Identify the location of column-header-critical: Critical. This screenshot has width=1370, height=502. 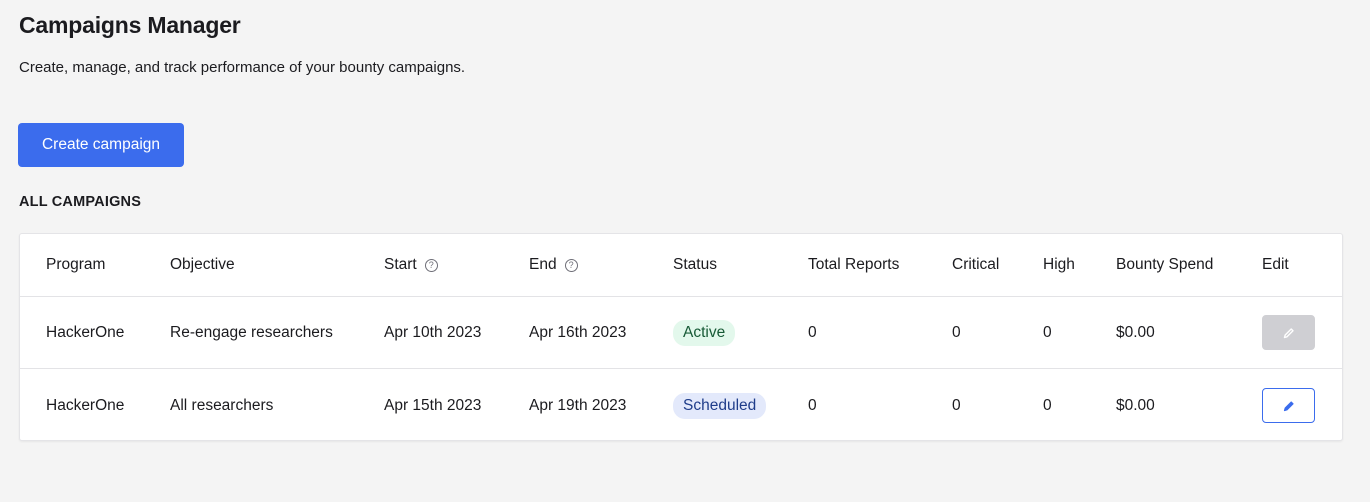
(976, 264).